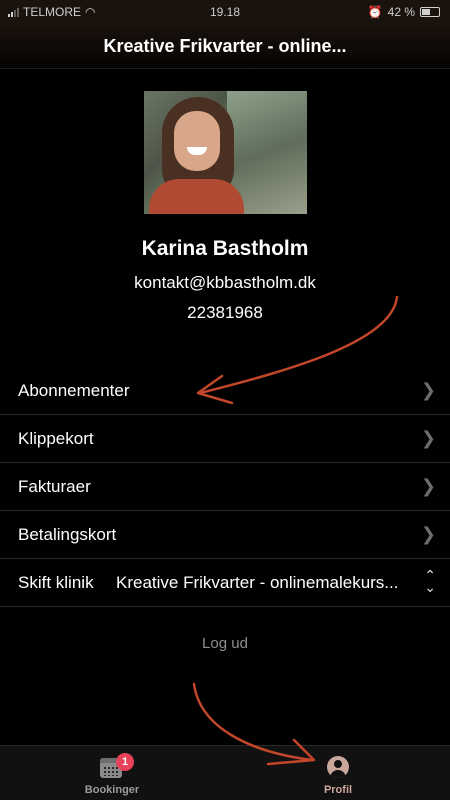 Image resolution: width=450 pixels, height=800 pixels. I want to click on clinic-selector-label: Skift klinik, so click(56, 582).